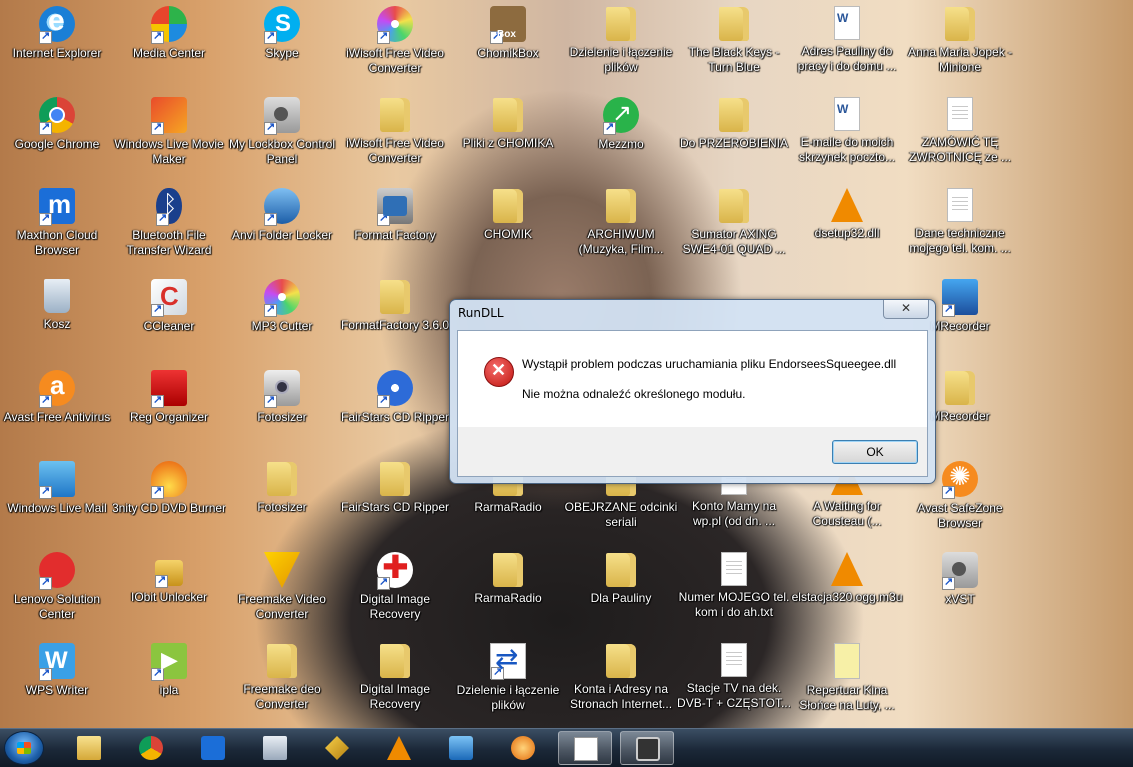 The height and width of the screenshot is (767, 1133). What do you see at coordinates (399, 748) in the screenshot?
I see `taskbar-item-vlc` at bounding box center [399, 748].